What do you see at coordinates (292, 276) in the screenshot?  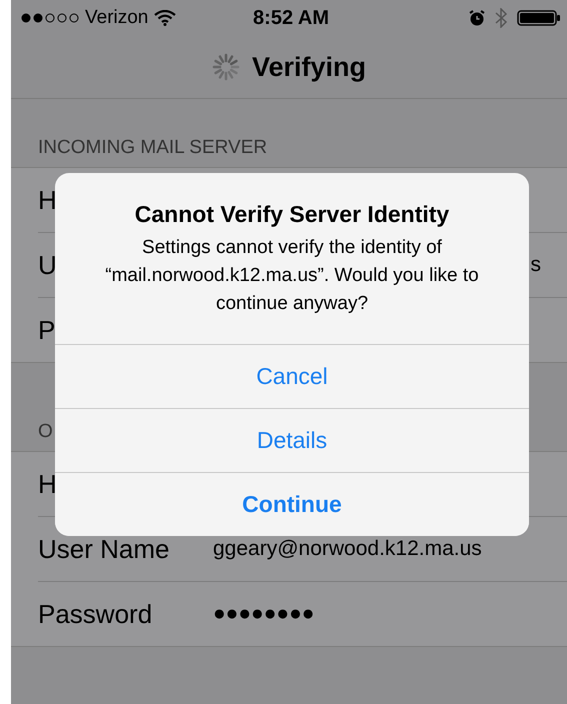 I see `alert-message: Settings cannot verify the identity of “mail.norwood.k12.ma.us”. Would you like to continue anyway?` at bounding box center [292, 276].